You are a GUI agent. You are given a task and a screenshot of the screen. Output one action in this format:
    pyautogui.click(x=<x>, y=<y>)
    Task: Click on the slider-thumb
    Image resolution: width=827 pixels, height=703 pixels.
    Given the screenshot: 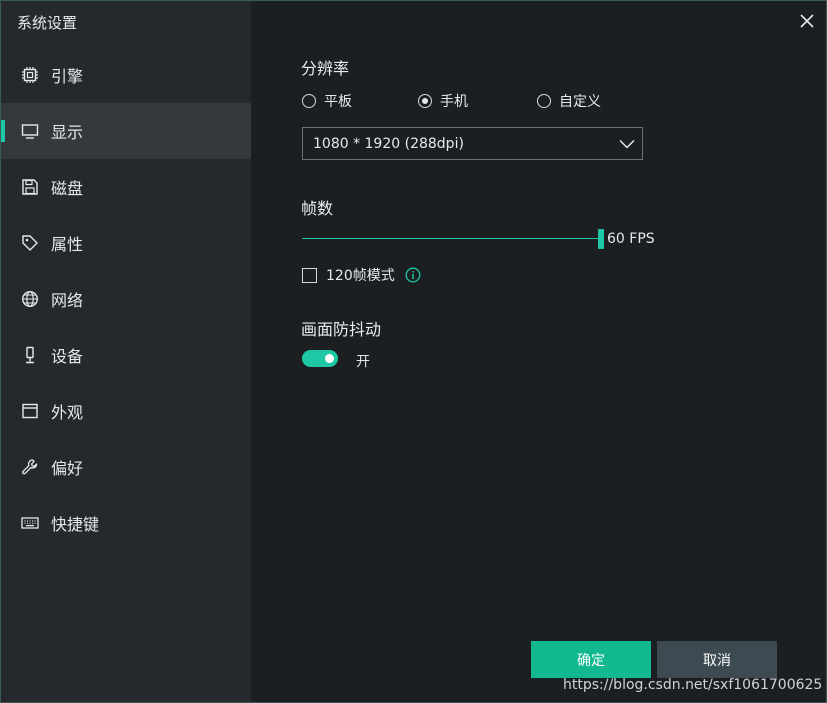 What is the action you would take?
    pyautogui.click(x=601, y=239)
    